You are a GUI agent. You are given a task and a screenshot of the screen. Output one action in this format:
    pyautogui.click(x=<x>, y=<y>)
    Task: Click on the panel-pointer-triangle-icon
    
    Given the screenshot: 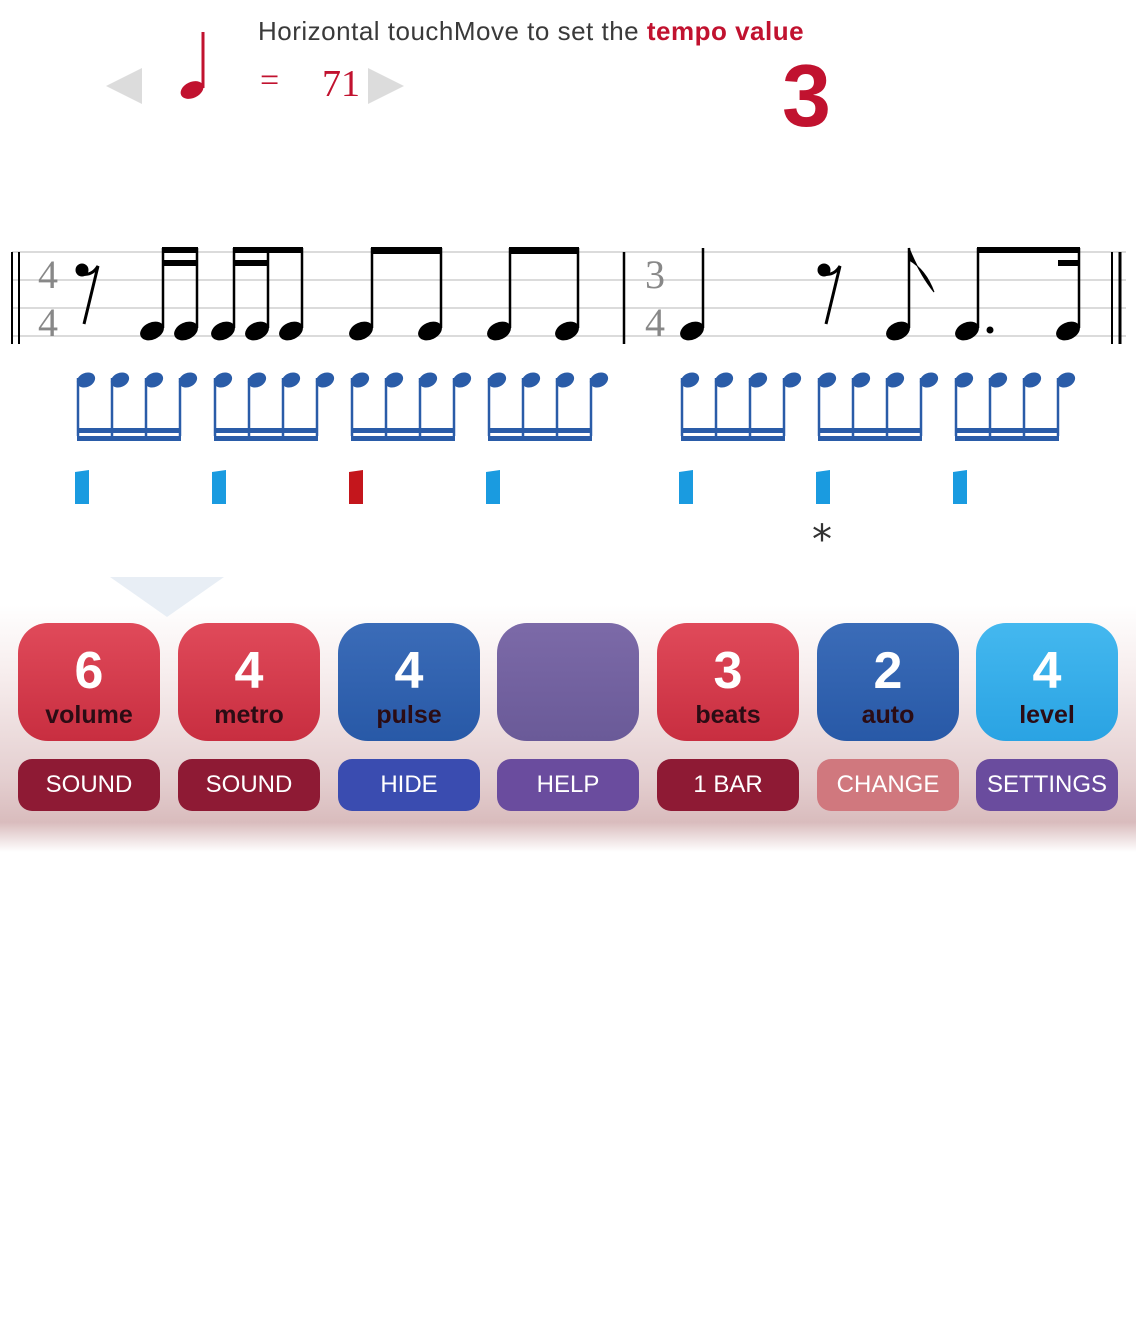 What is the action you would take?
    pyautogui.click(x=167, y=597)
    